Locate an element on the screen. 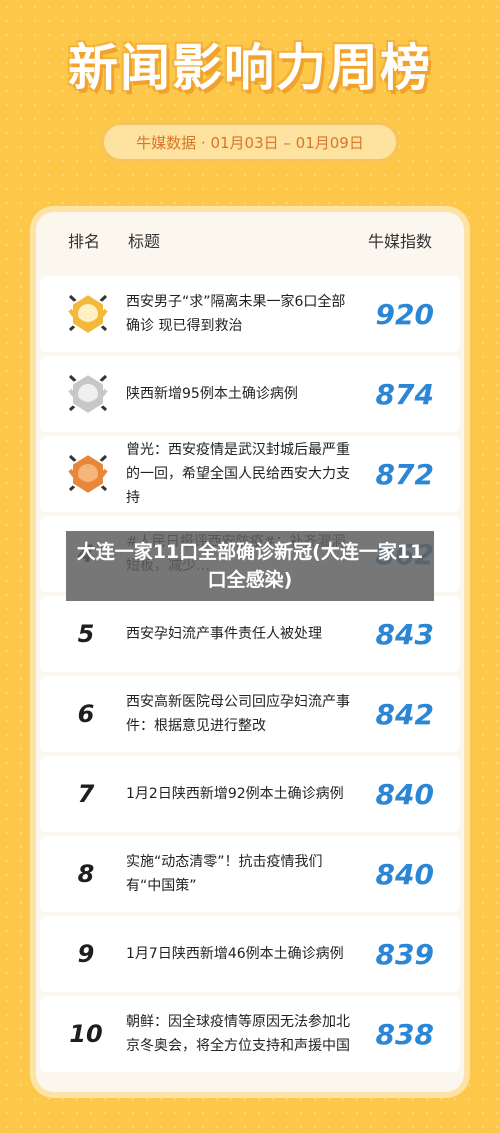 The image size is (500, 1133). row-score: 920 is located at coordinates (404, 314).